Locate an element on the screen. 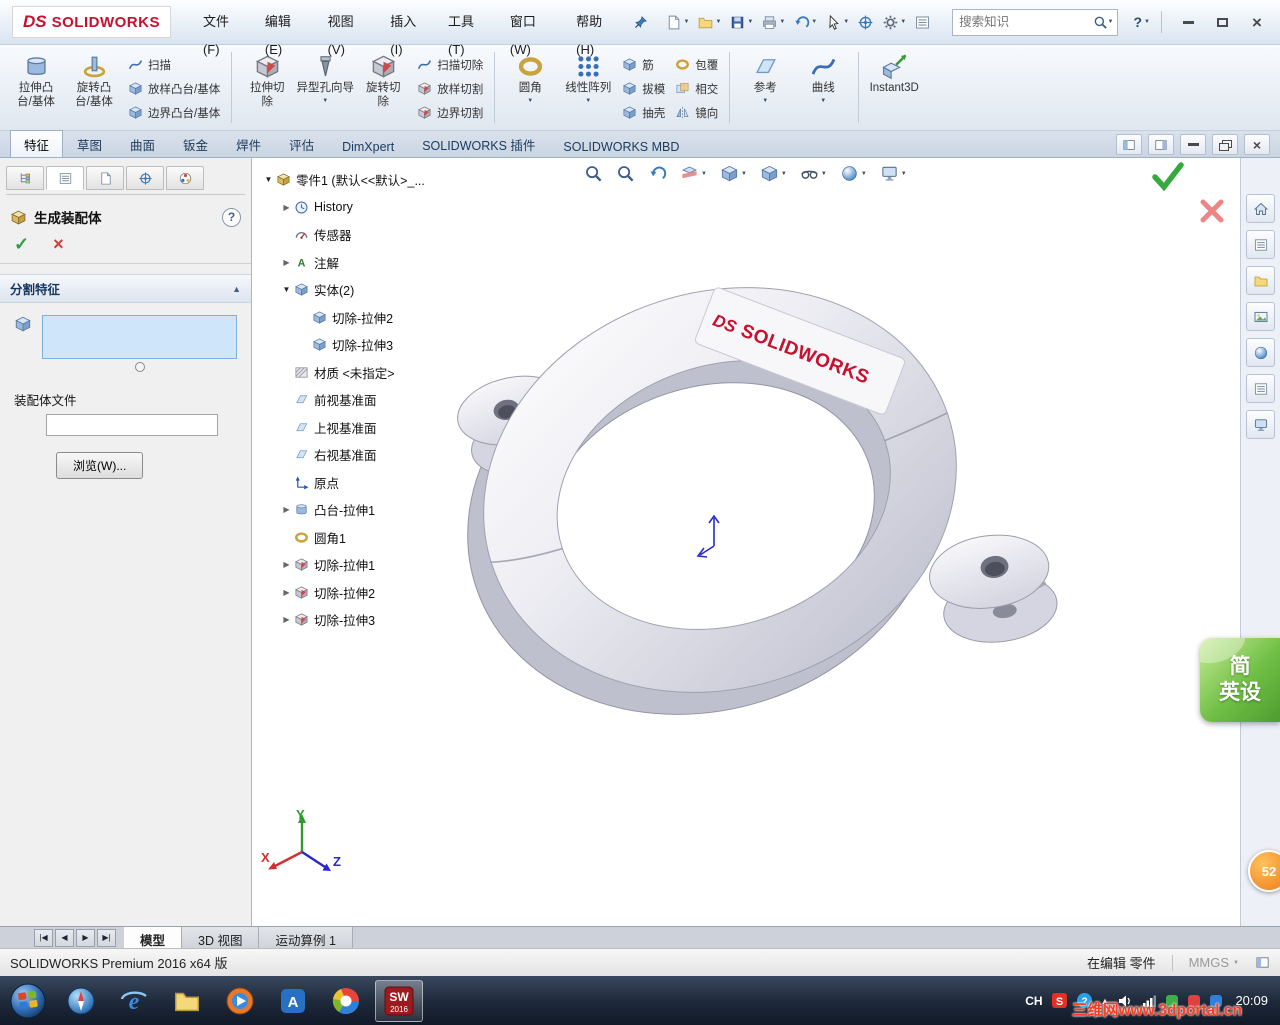 This screenshot has width=1280, height=1025. command-tab: 草图 is located at coordinates (89, 143).